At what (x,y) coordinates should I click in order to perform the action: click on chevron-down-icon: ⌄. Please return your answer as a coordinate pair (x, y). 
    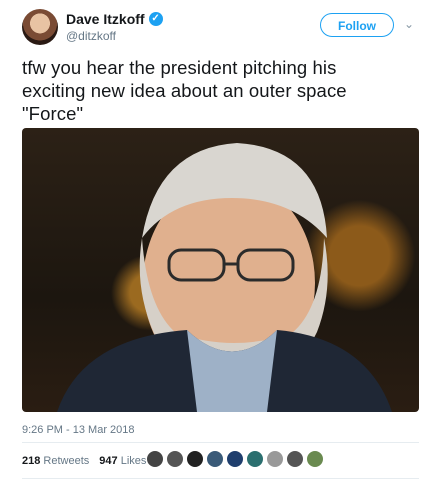
    Looking at the image, I should click on (409, 24).